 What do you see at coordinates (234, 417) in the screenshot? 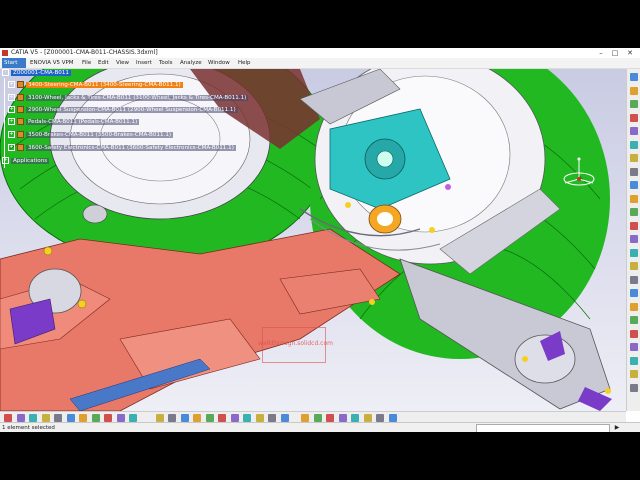
I see `iso-view-icon` at bounding box center [234, 417].